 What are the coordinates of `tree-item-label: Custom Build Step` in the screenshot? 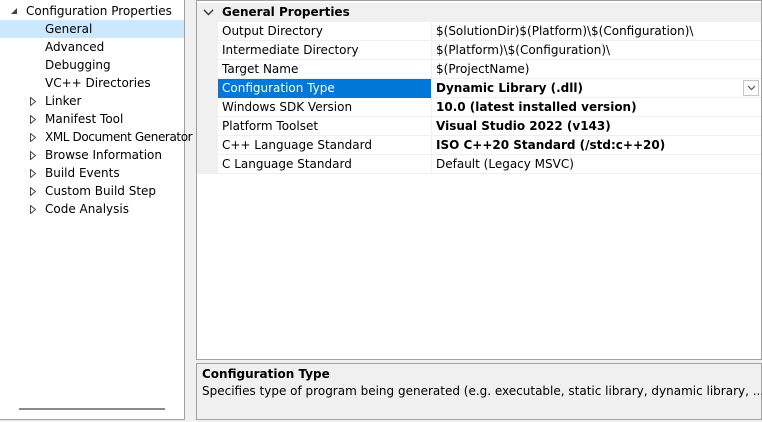 It's located at (101, 191).